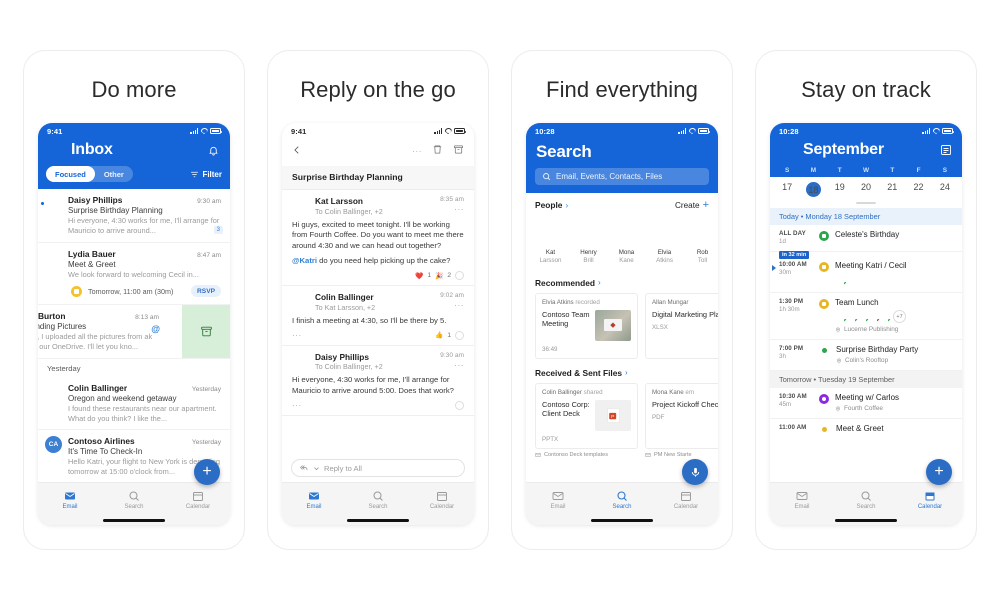  I want to click on reply-bar: Reply to All, so click(378, 468).